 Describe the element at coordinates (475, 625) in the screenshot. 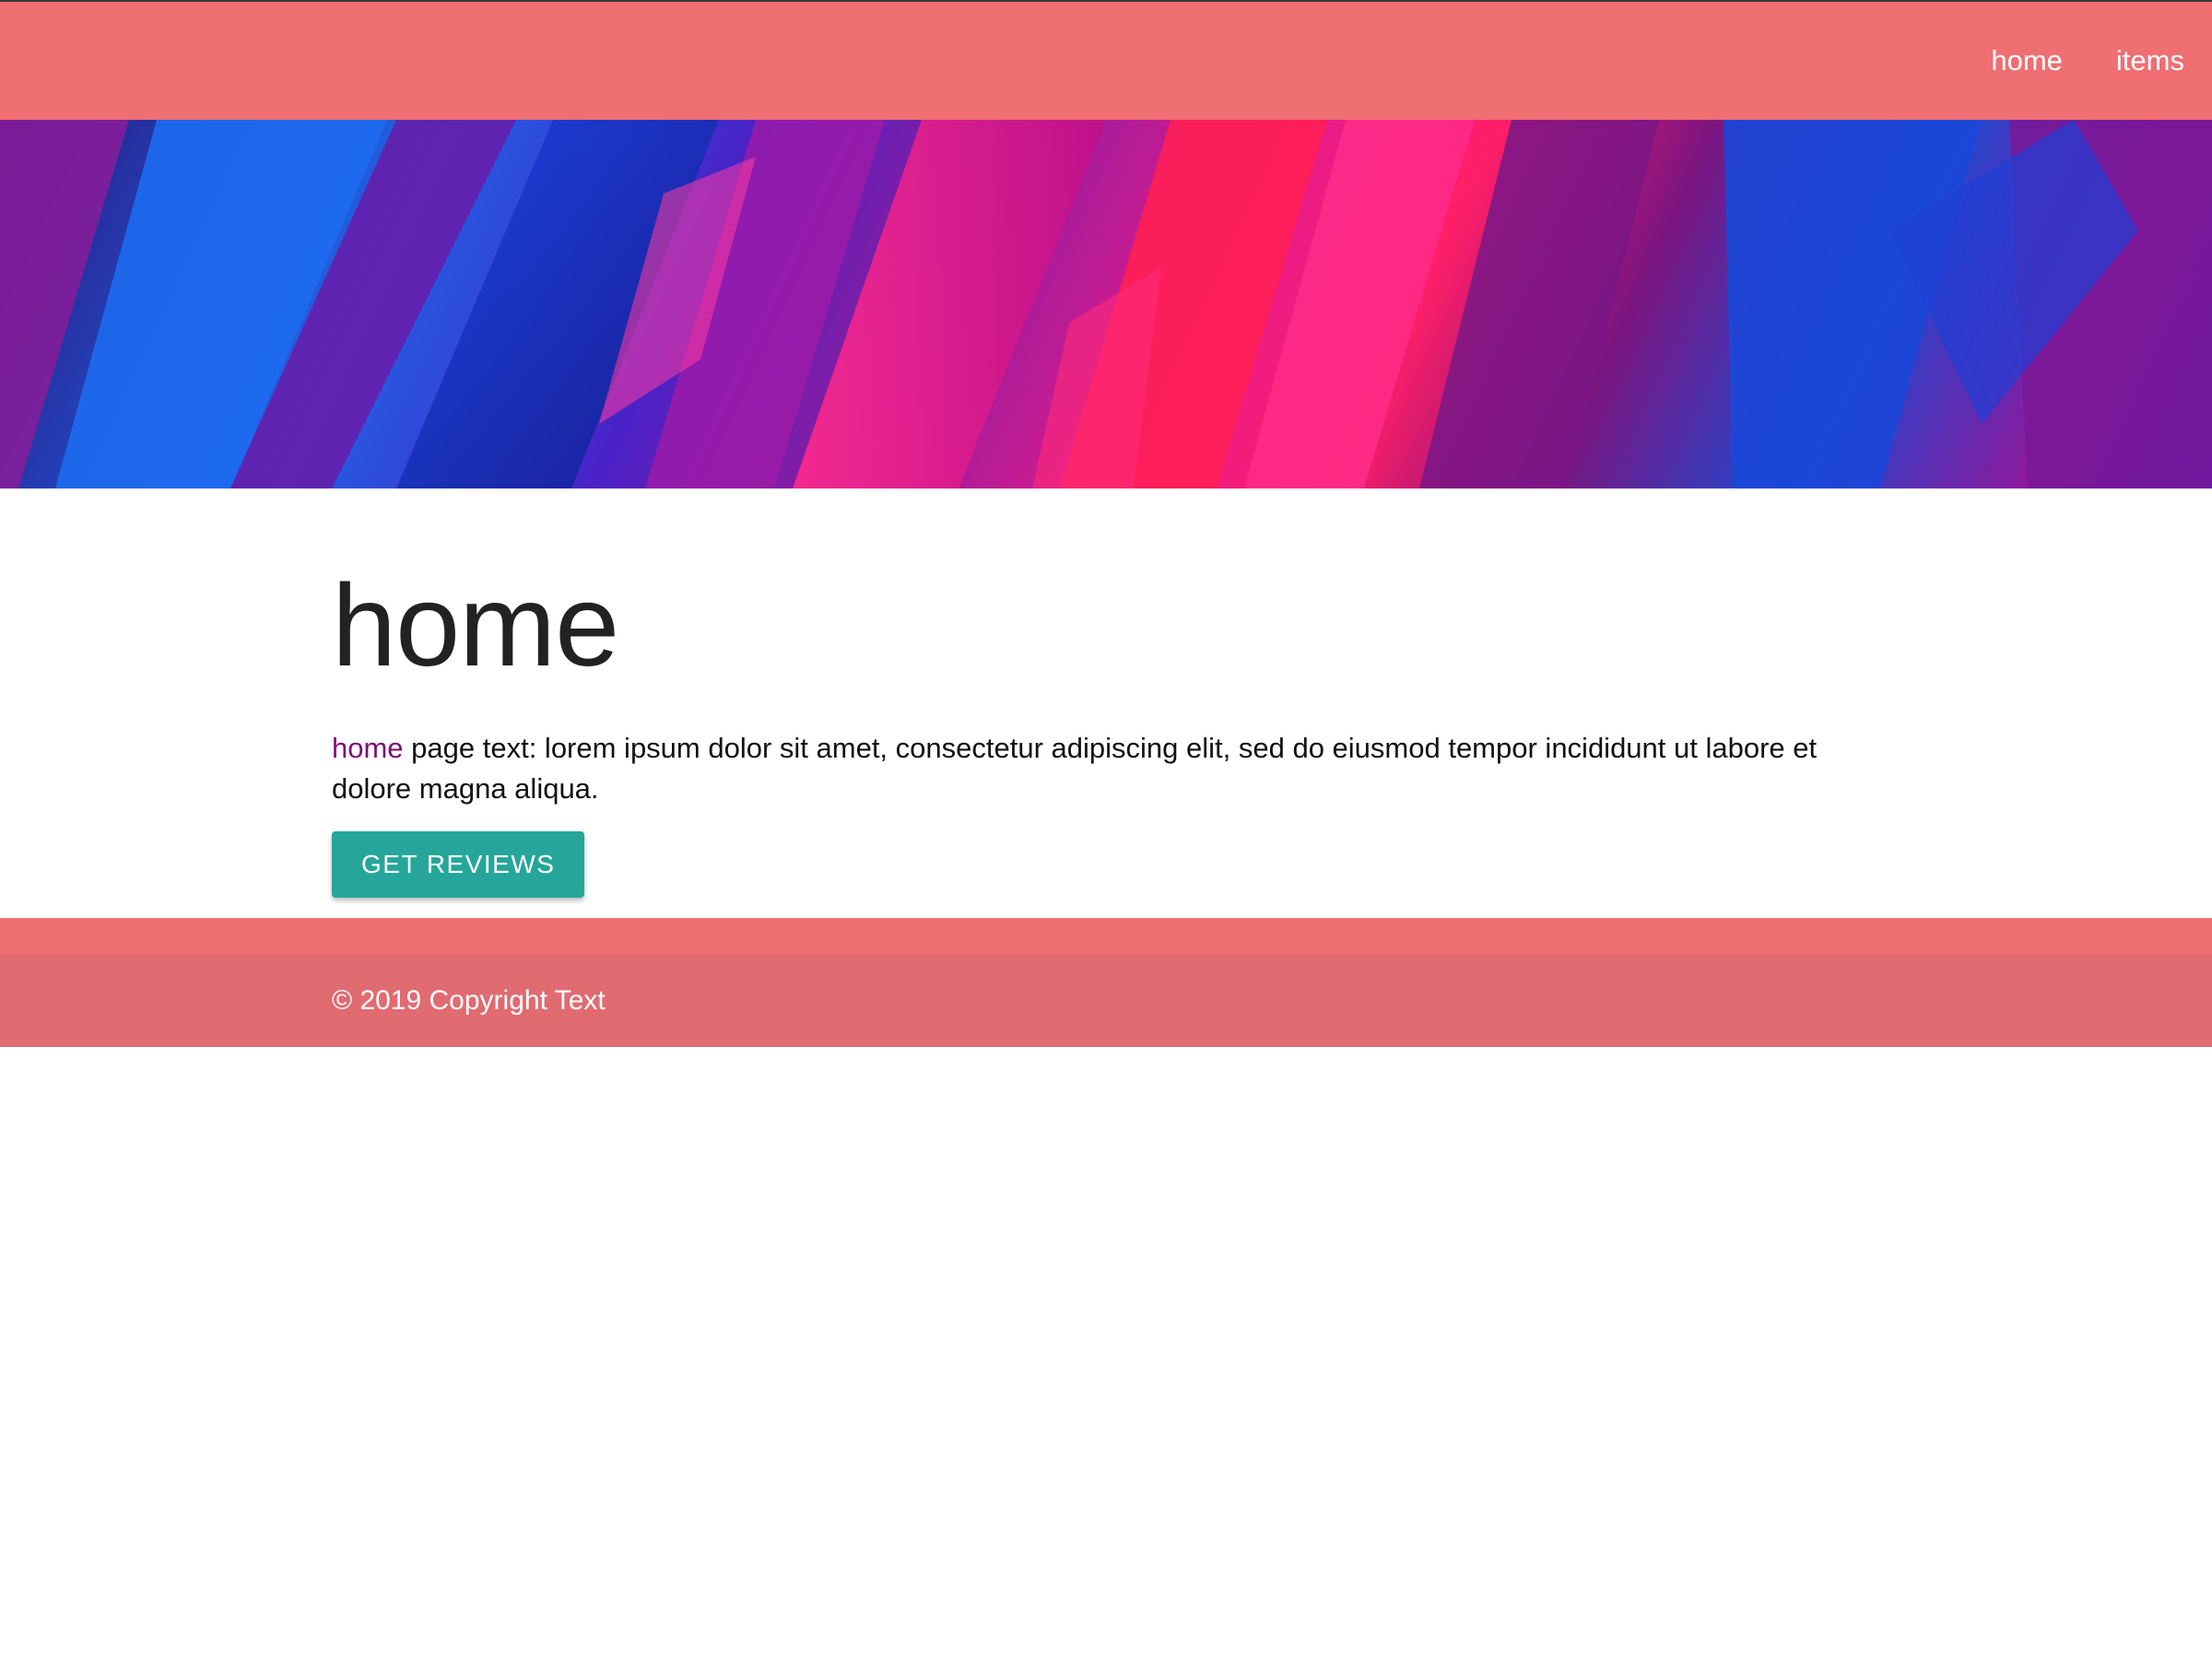

I see `page-title: home` at that location.